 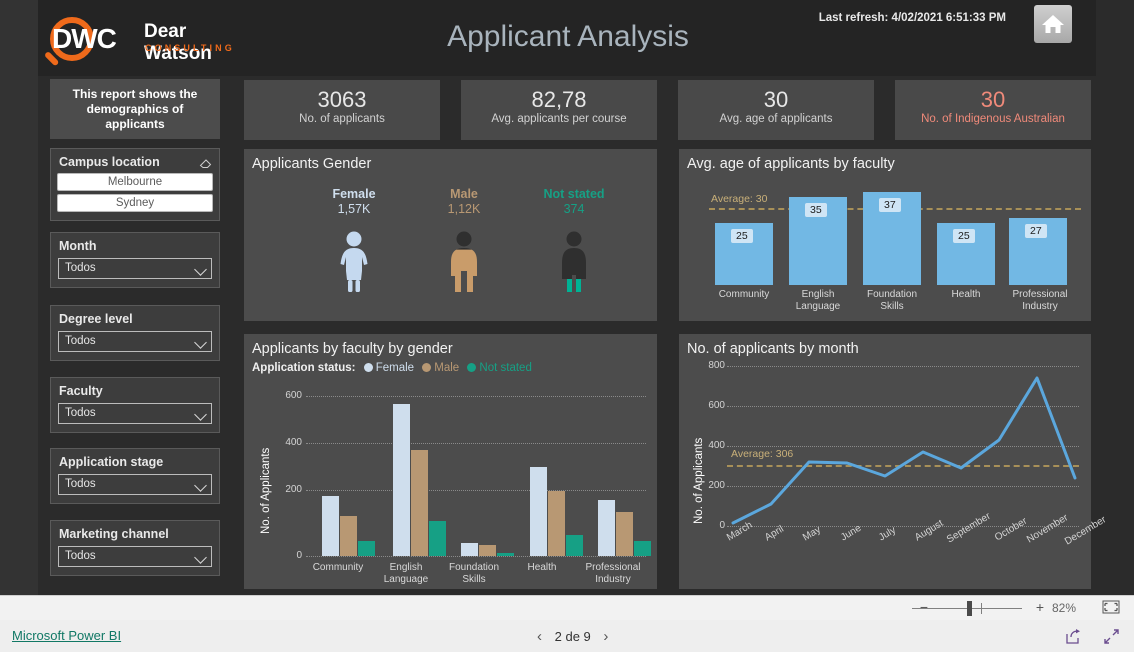 I want to click on slicer-marketing-channel-title: Marketing channel, so click(x=114, y=534).